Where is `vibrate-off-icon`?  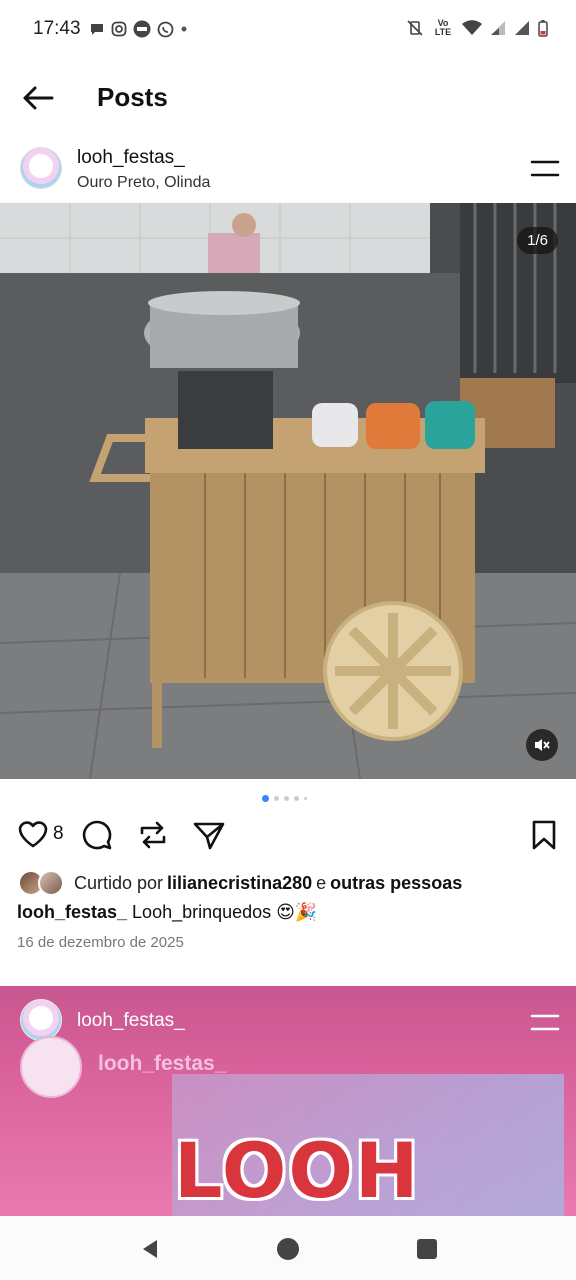
vibrate-off-icon is located at coordinates (415, 28).